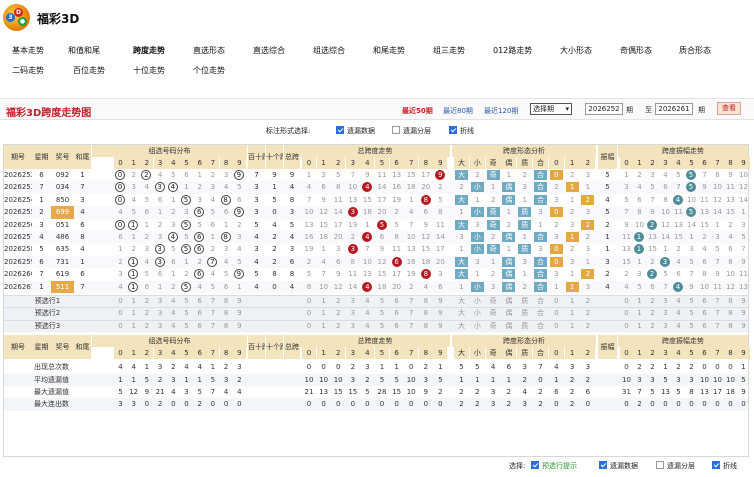 Image resolution: width=754 pixels, height=477 pixels. Describe the element at coordinates (701, 110) in the screenshot. I see `qi-label-2: 期` at that location.